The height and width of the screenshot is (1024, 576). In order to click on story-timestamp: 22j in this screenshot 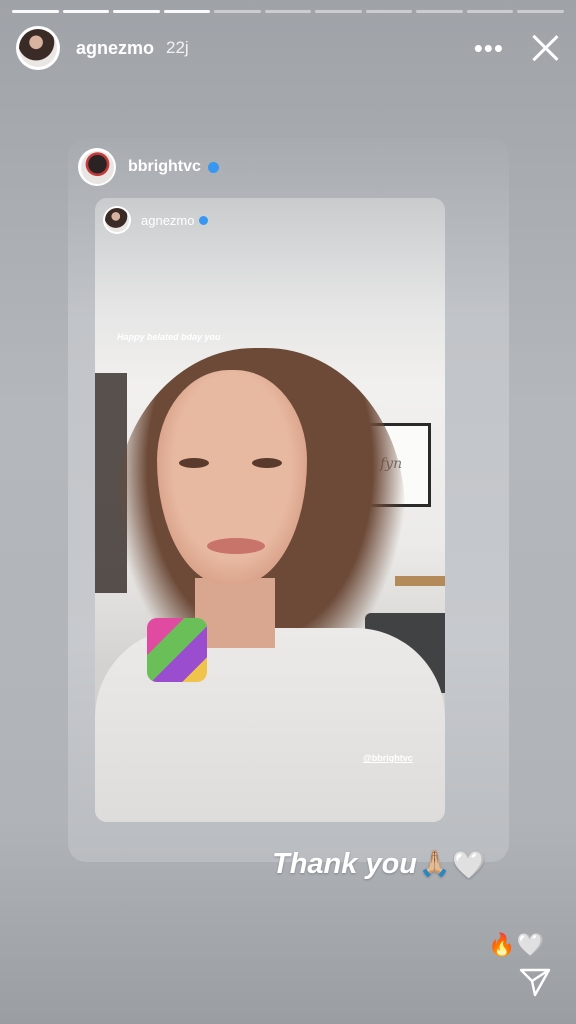, I will do `click(177, 47)`.